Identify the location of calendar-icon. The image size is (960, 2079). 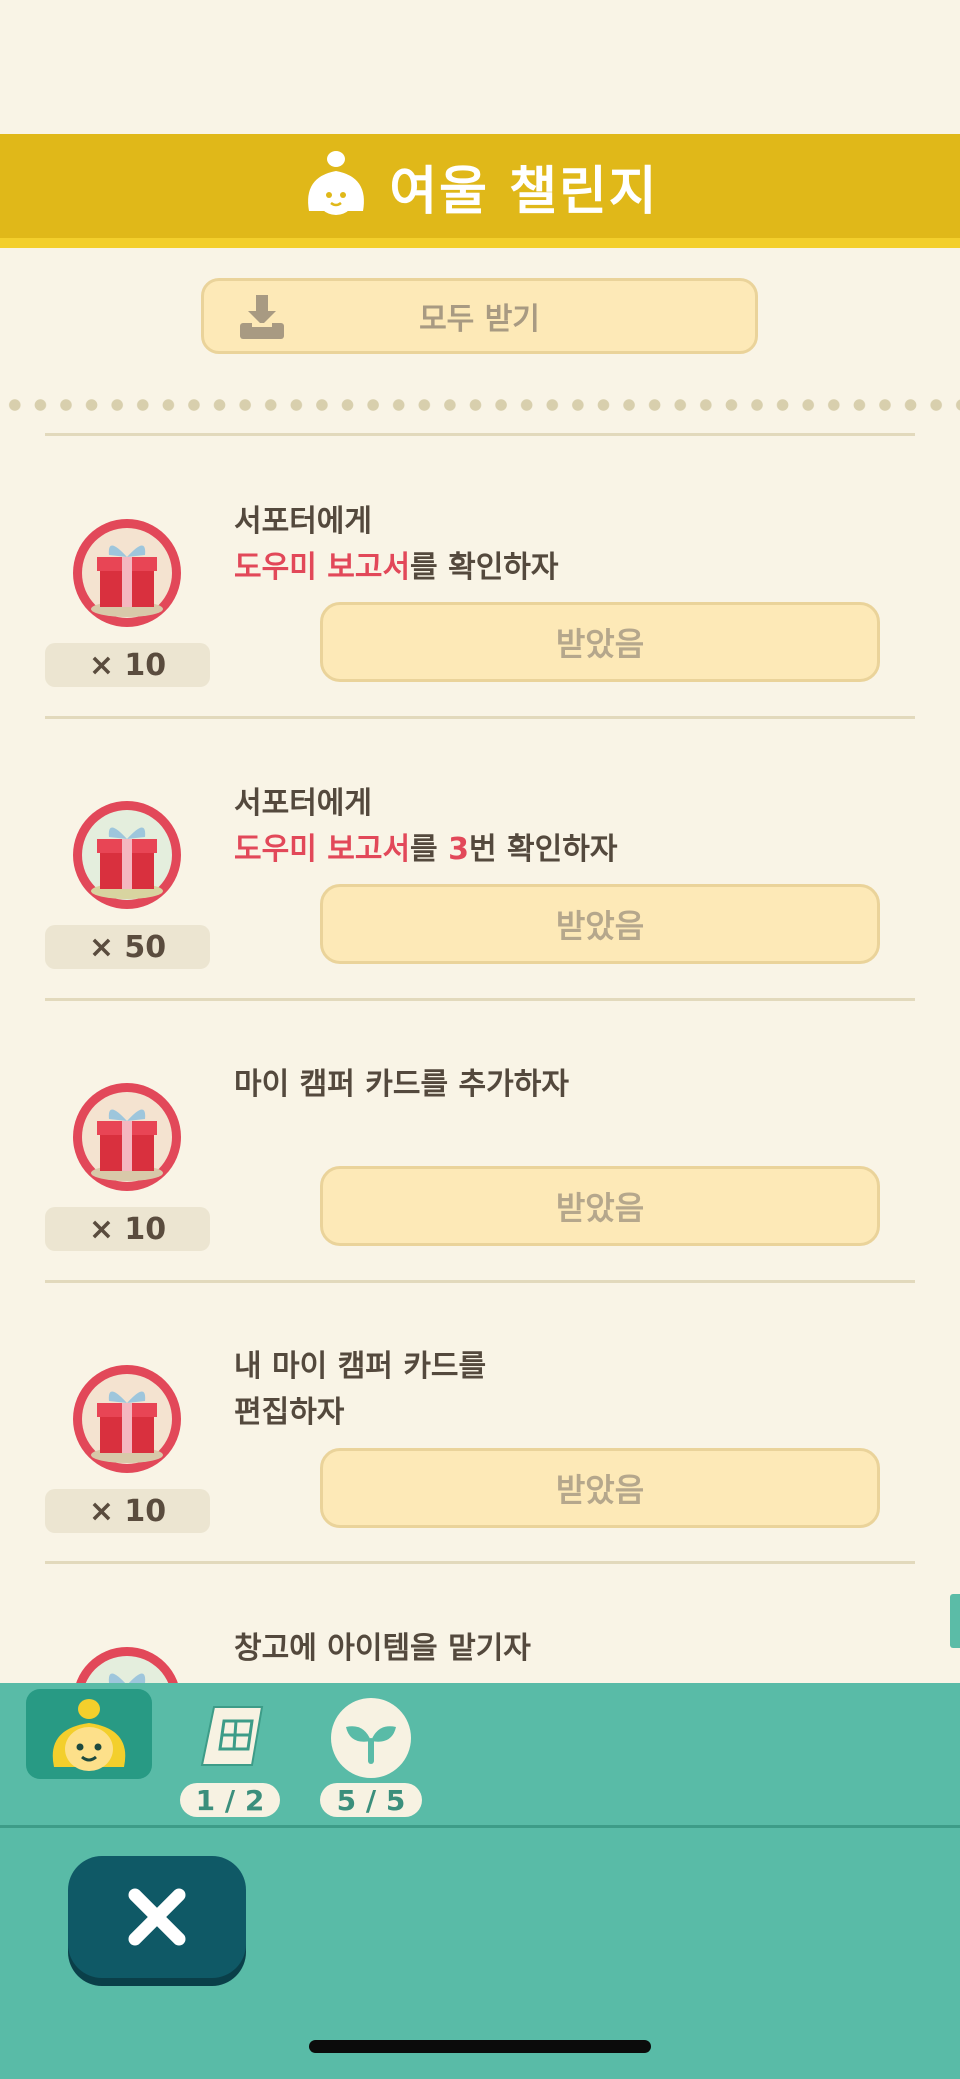
(232, 1736).